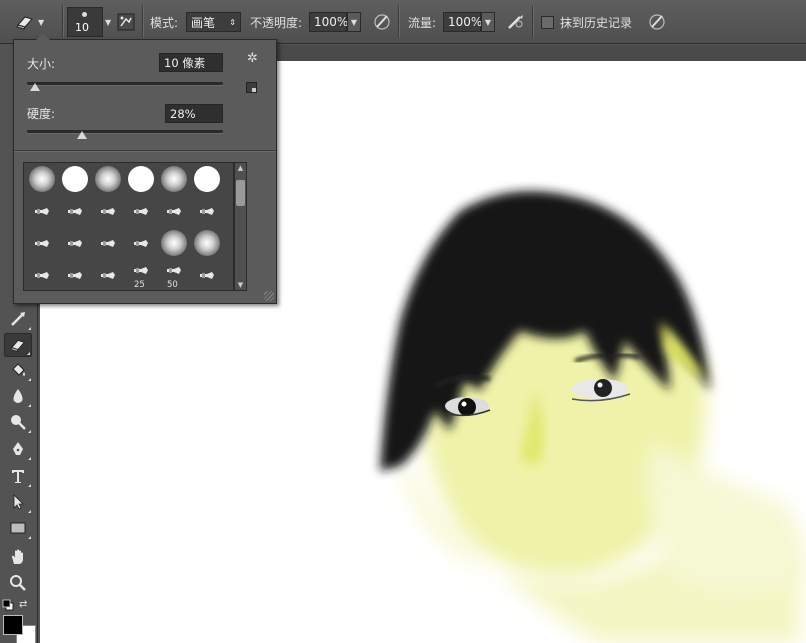 The height and width of the screenshot is (643, 806). I want to click on brush-list-scrollbar: ▲ ▼, so click(240, 226).